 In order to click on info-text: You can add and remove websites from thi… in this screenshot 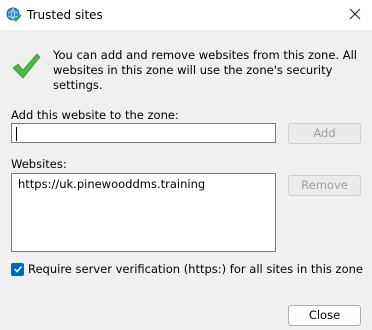, I will do `click(205, 70)`.